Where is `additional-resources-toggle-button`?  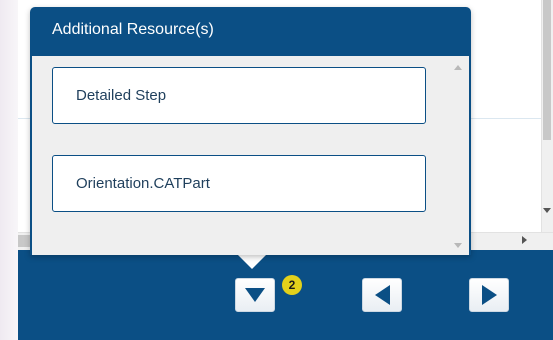 additional-resources-toggle-button is located at coordinates (255, 295).